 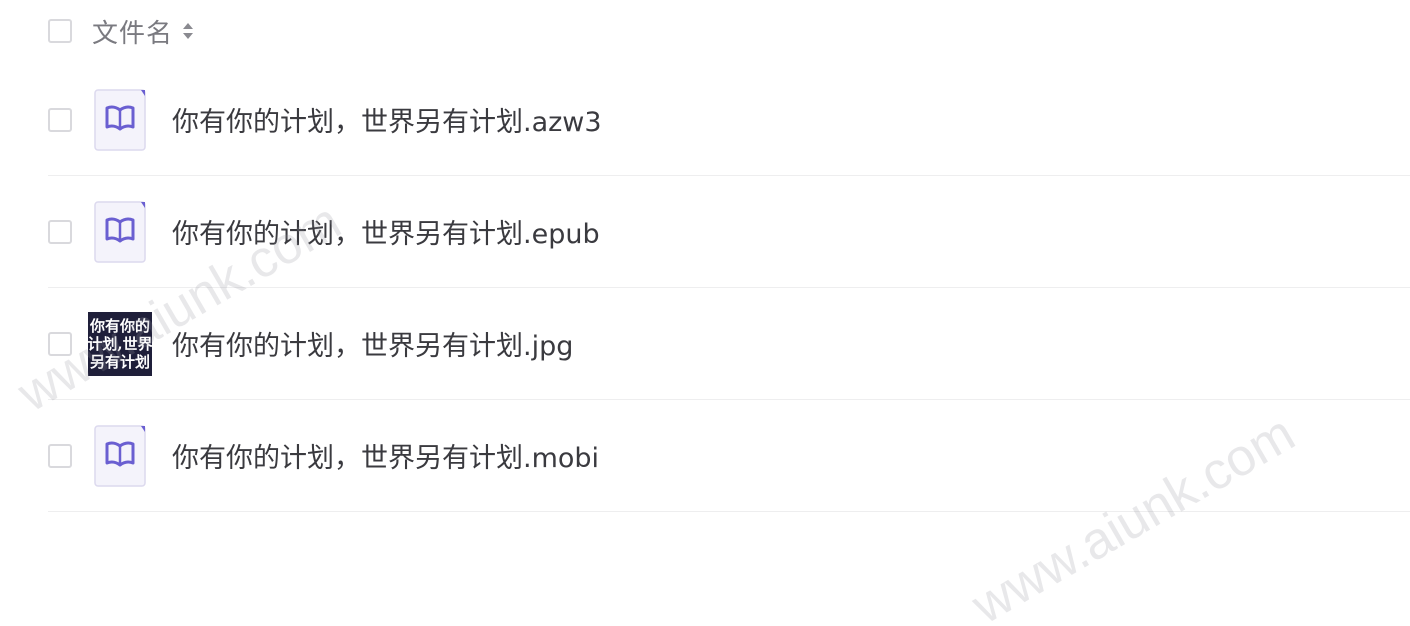 I want to click on thumbnail-text-line: 计划,世界, so click(x=120, y=343).